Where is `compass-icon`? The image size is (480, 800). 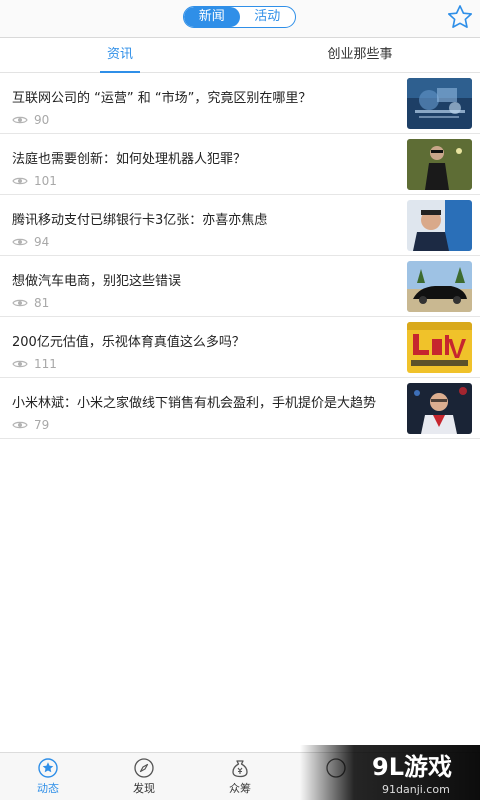
compass-icon is located at coordinates (144, 768).